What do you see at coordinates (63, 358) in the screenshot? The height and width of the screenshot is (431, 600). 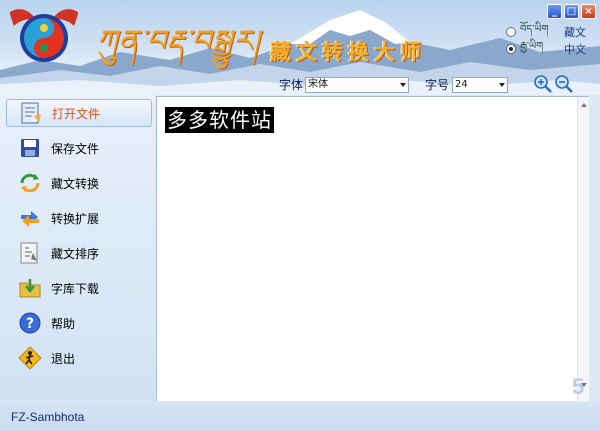 I see `sidebar-item-label: 退出` at bounding box center [63, 358].